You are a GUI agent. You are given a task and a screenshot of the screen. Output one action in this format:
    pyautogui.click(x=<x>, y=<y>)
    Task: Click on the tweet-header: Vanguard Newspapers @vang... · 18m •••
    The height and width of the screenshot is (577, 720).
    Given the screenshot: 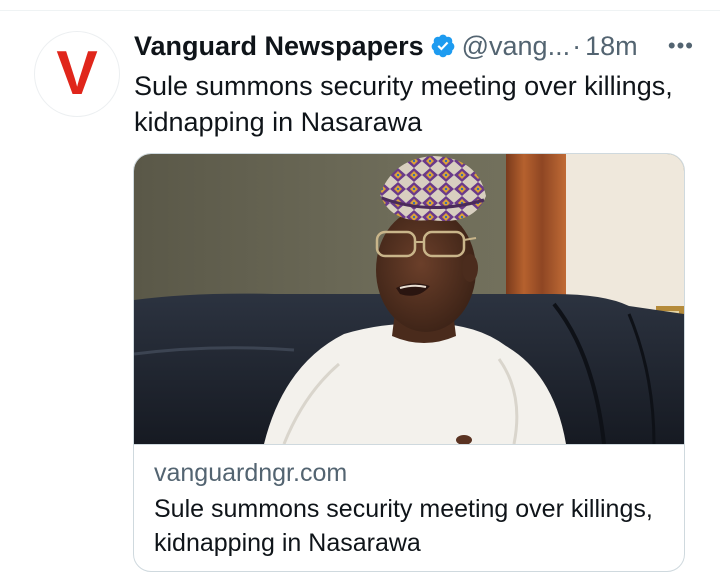 What is the action you would take?
    pyautogui.click(x=414, y=46)
    